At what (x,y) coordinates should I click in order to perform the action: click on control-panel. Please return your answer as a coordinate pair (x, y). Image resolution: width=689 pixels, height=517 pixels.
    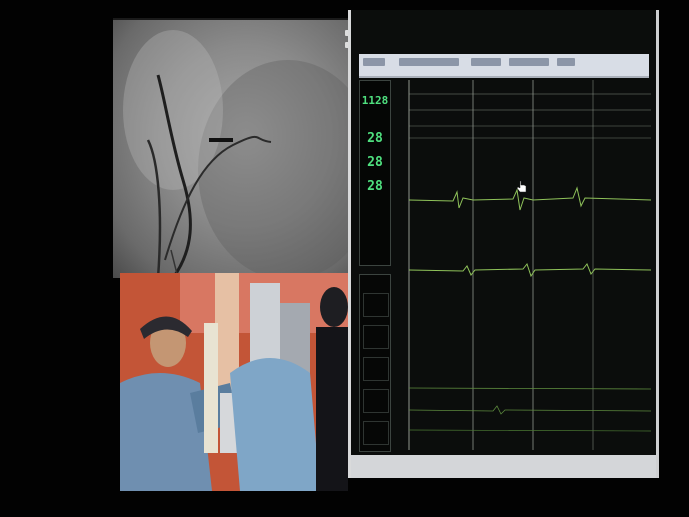
    Looking at the image, I should click on (375, 363).